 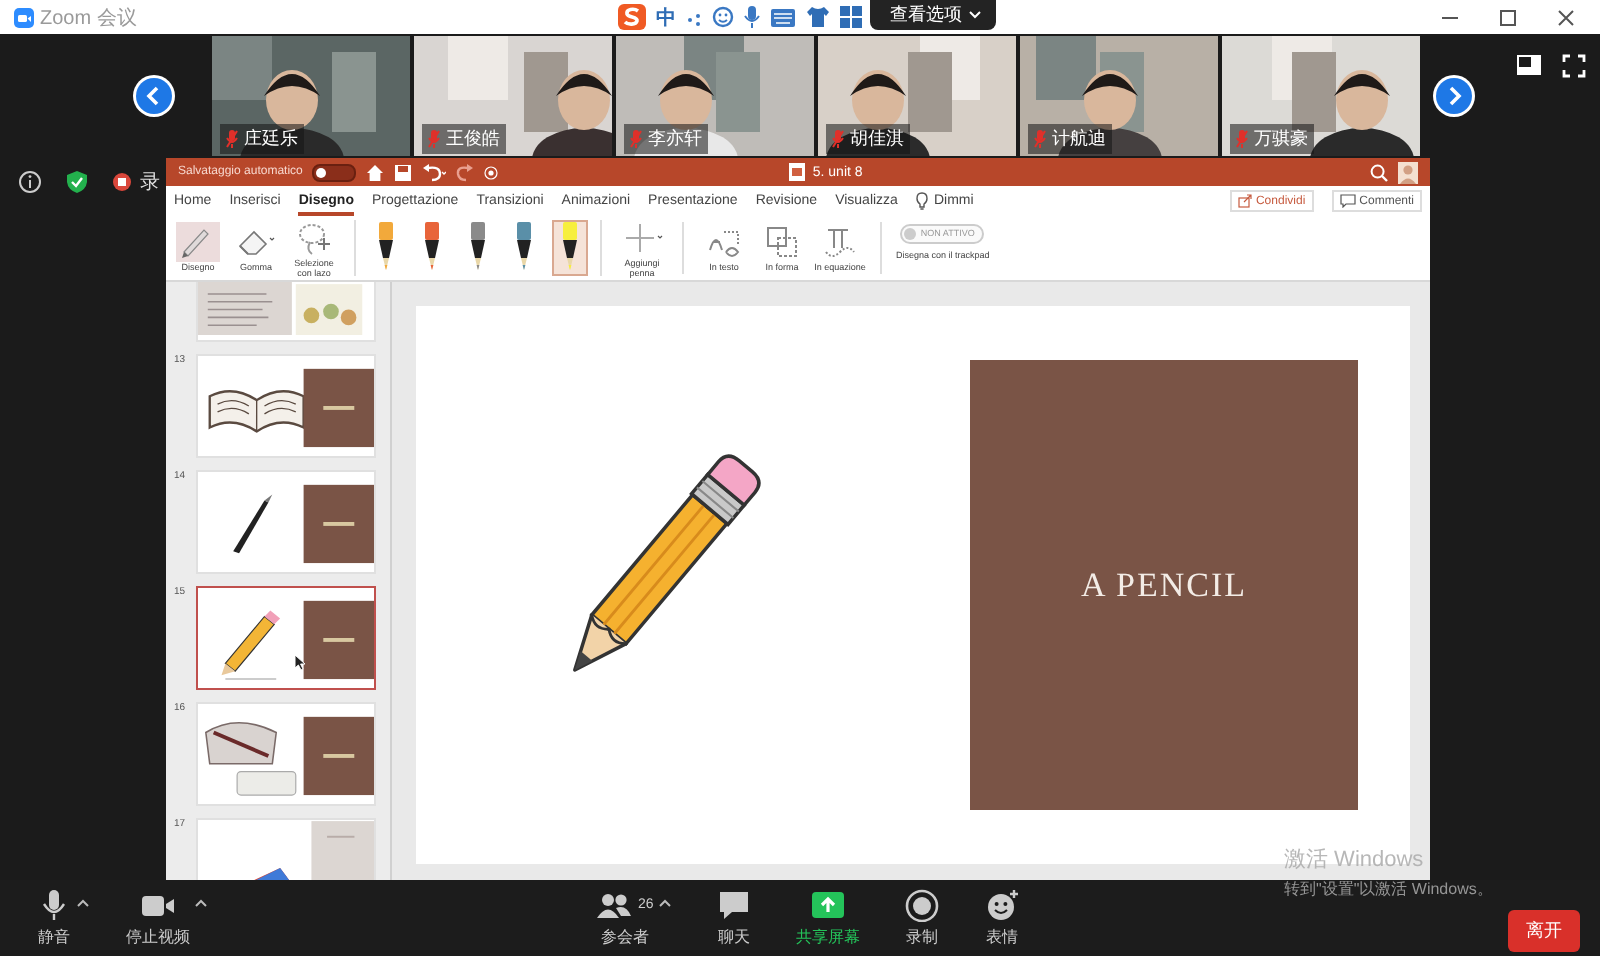 What do you see at coordinates (491, 172) in the screenshot?
I see `customize-icon` at bounding box center [491, 172].